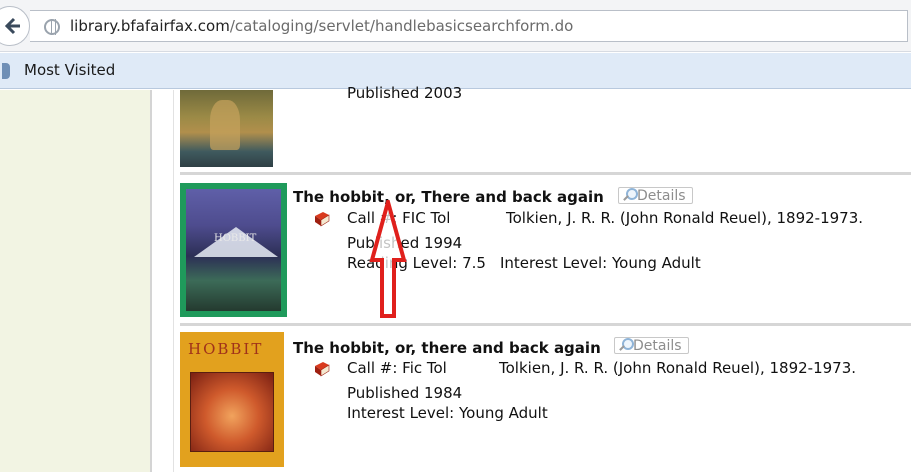  What do you see at coordinates (232, 412) in the screenshot?
I see `cover-art` at bounding box center [232, 412].